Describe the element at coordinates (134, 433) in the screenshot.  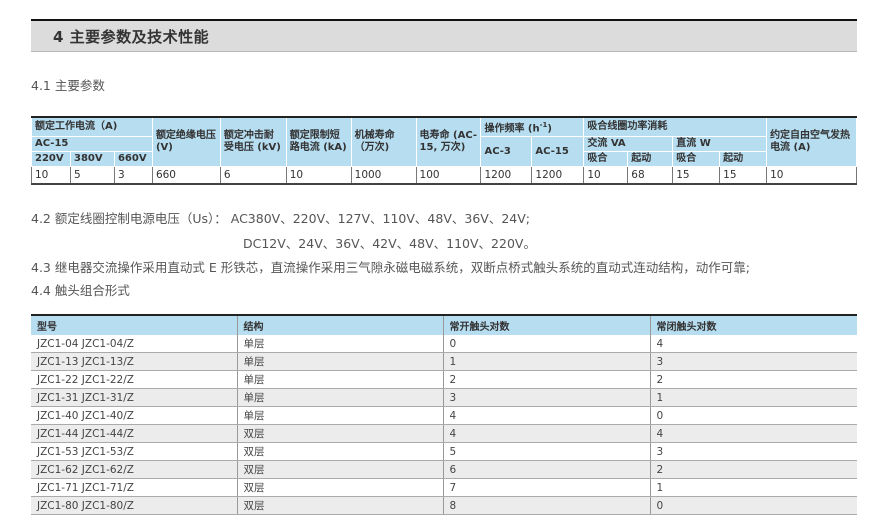
I see `model-cell: JZC1-44 JZC1-44/Z` at that location.